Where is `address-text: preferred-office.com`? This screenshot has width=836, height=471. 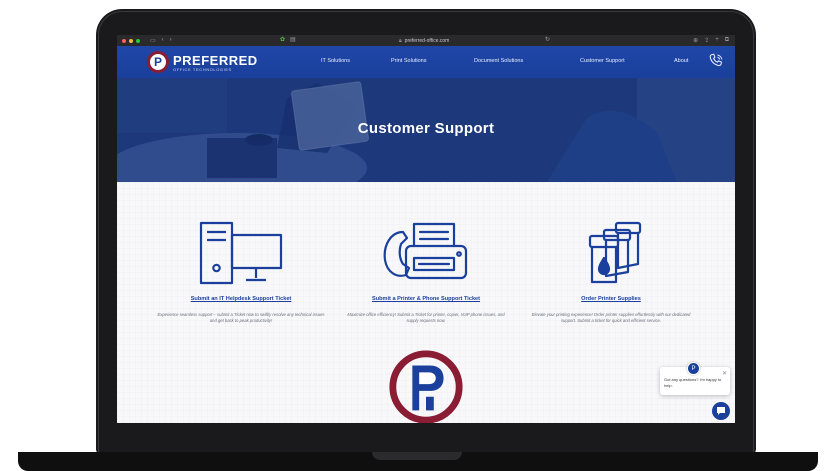 address-text: preferred-office.com is located at coordinates (427, 40).